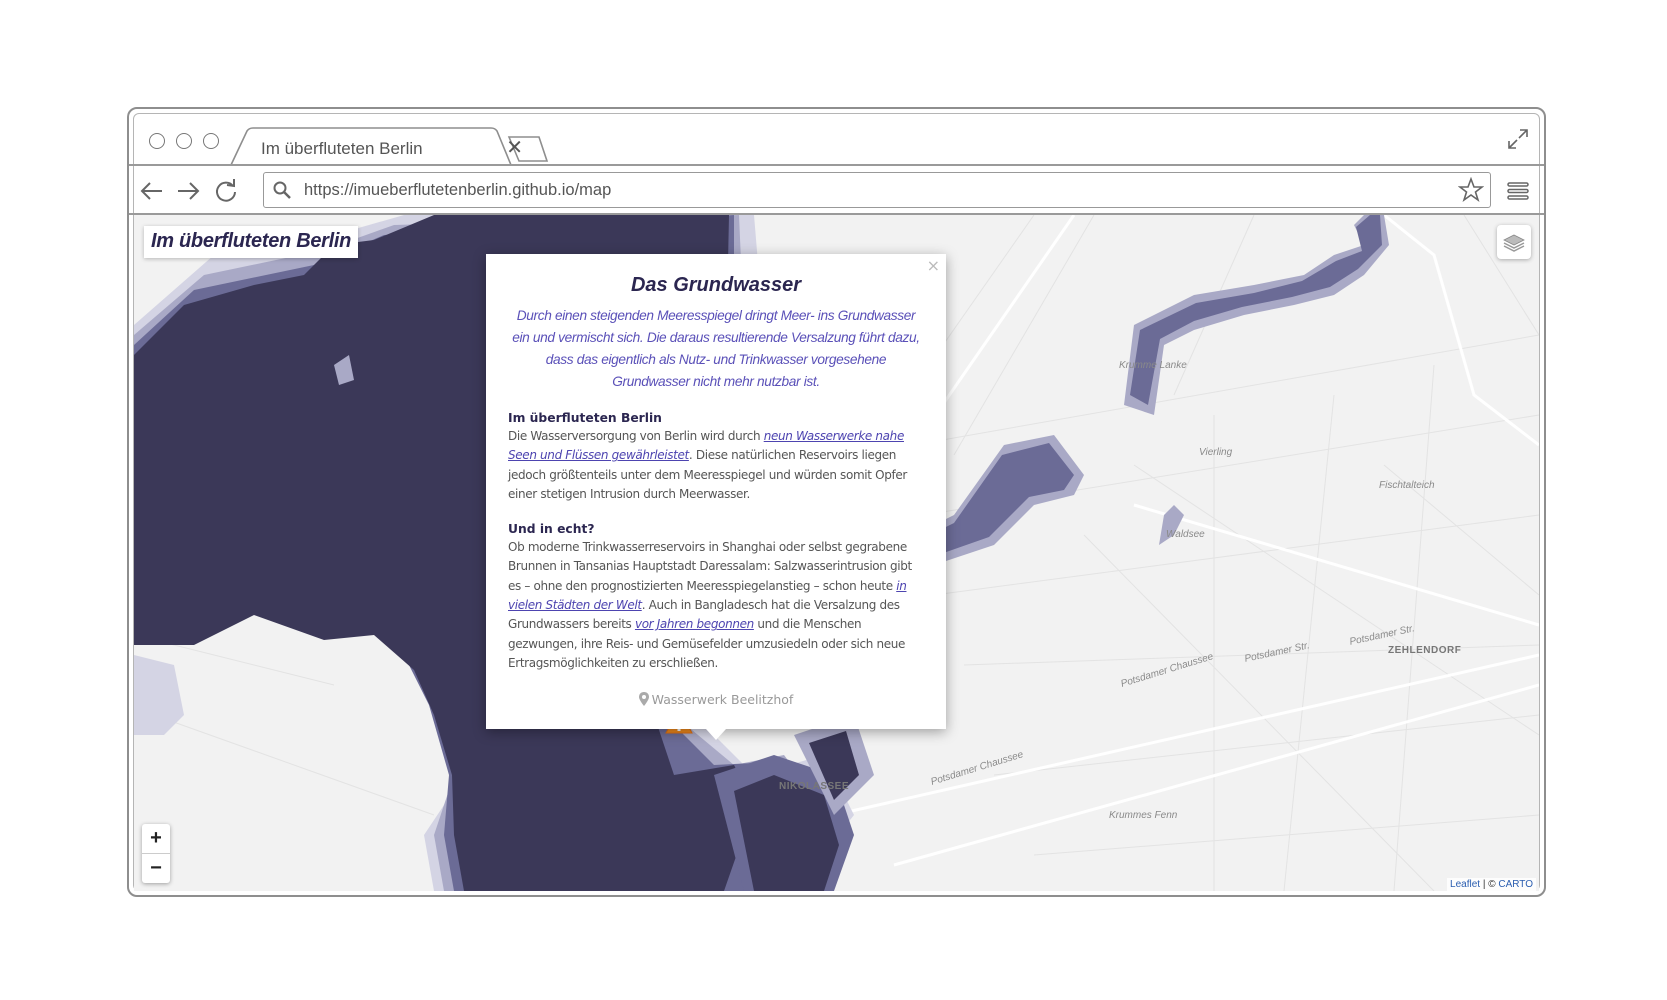 The height and width of the screenshot is (1000, 1667). What do you see at coordinates (643, 699) in the screenshot?
I see `location-pin-icon` at bounding box center [643, 699].